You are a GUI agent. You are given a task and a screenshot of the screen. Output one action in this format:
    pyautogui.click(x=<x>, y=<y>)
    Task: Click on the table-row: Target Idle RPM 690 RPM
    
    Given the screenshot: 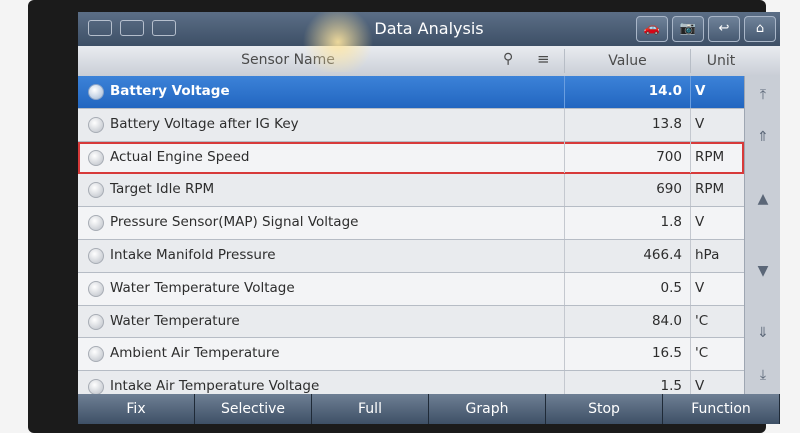 What is the action you would take?
    pyautogui.click(x=411, y=191)
    